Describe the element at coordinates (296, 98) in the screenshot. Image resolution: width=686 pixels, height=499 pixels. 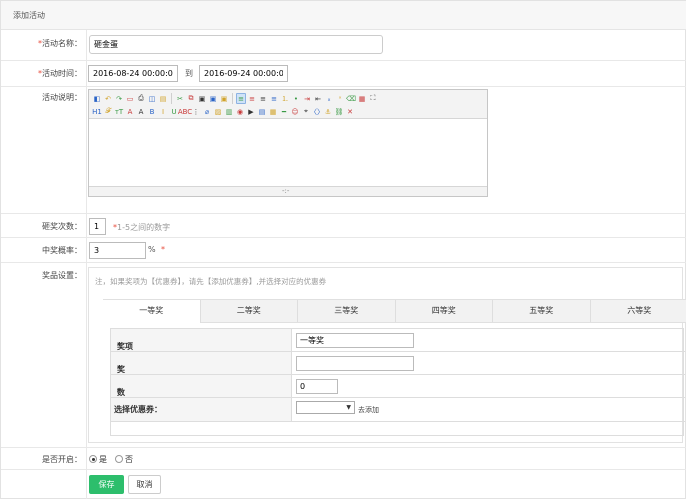
I see `unordered-list-icon: •` at that location.